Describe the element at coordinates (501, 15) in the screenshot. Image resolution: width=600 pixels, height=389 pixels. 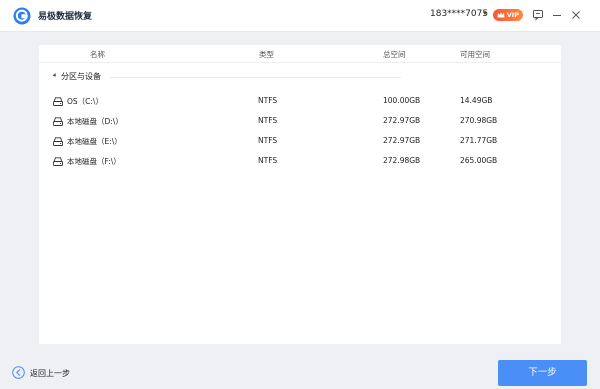
I see `crown-icon` at that location.